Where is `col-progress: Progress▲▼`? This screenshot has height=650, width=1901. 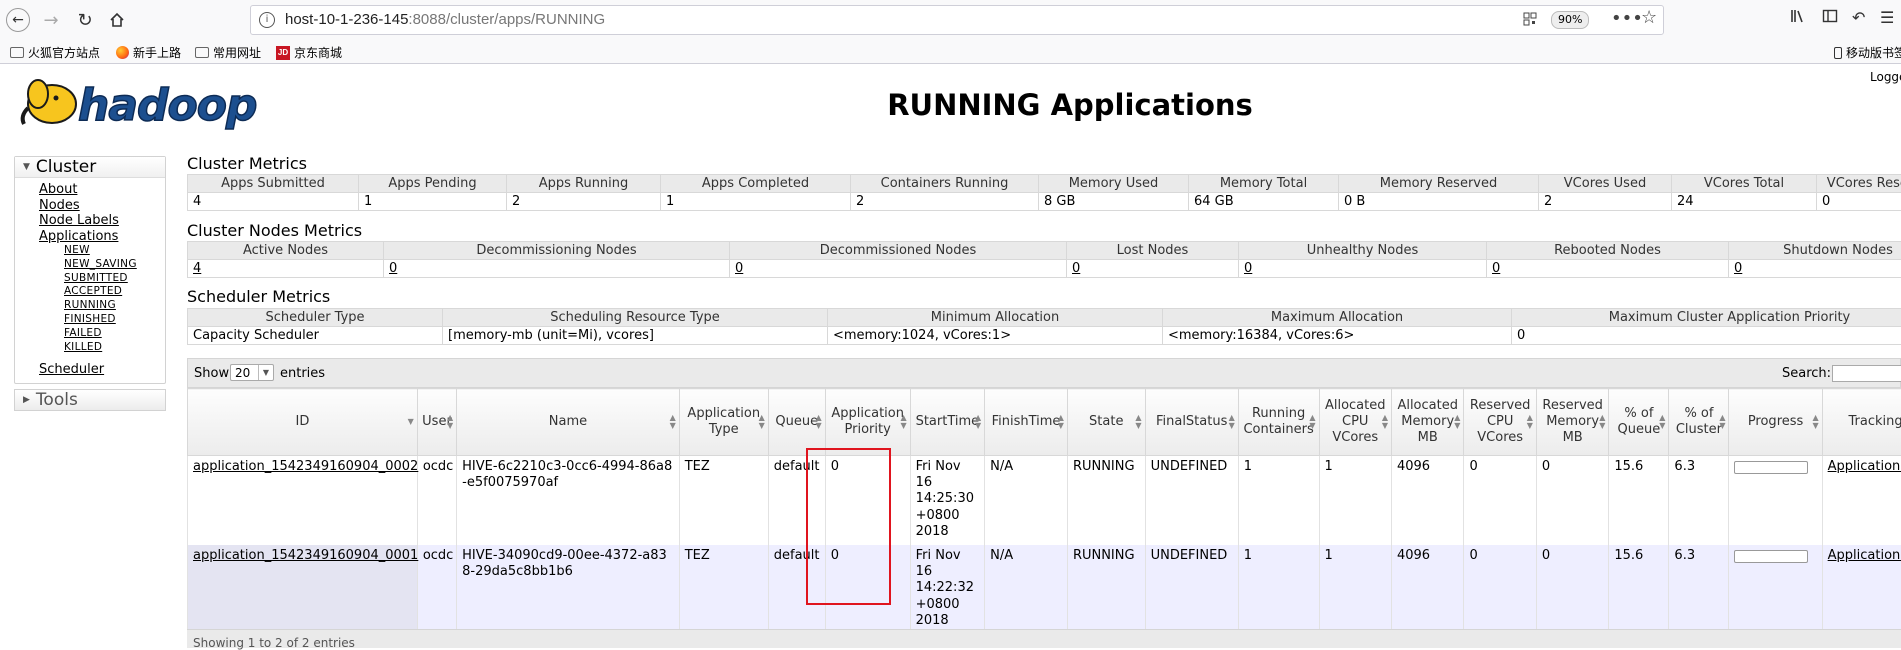
col-progress: Progress▲▼ is located at coordinates (1775, 422).